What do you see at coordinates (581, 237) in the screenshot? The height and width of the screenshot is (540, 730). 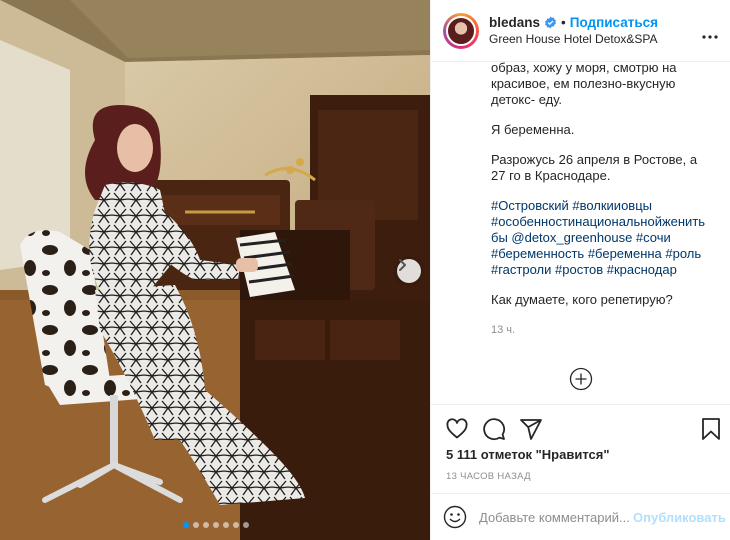 I see `hashtag-line: бы @detox_greenhouse #сочи` at bounding box center [581, 237].